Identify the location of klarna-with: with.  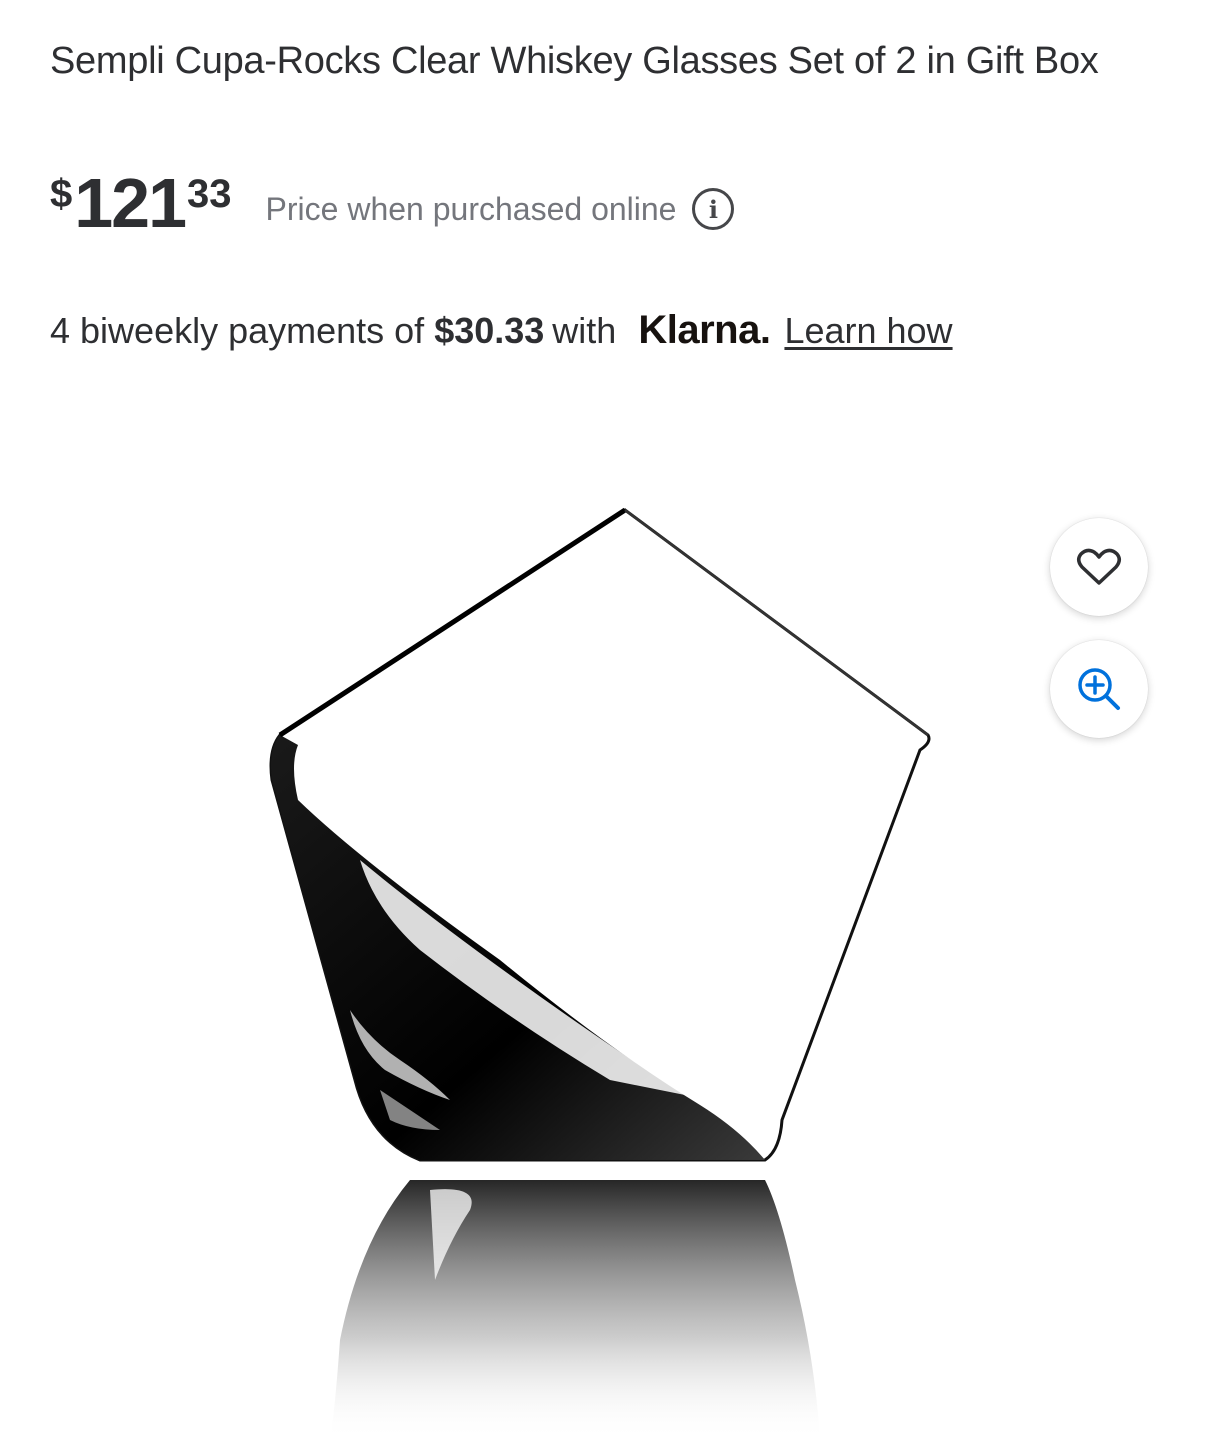
(584, 330).